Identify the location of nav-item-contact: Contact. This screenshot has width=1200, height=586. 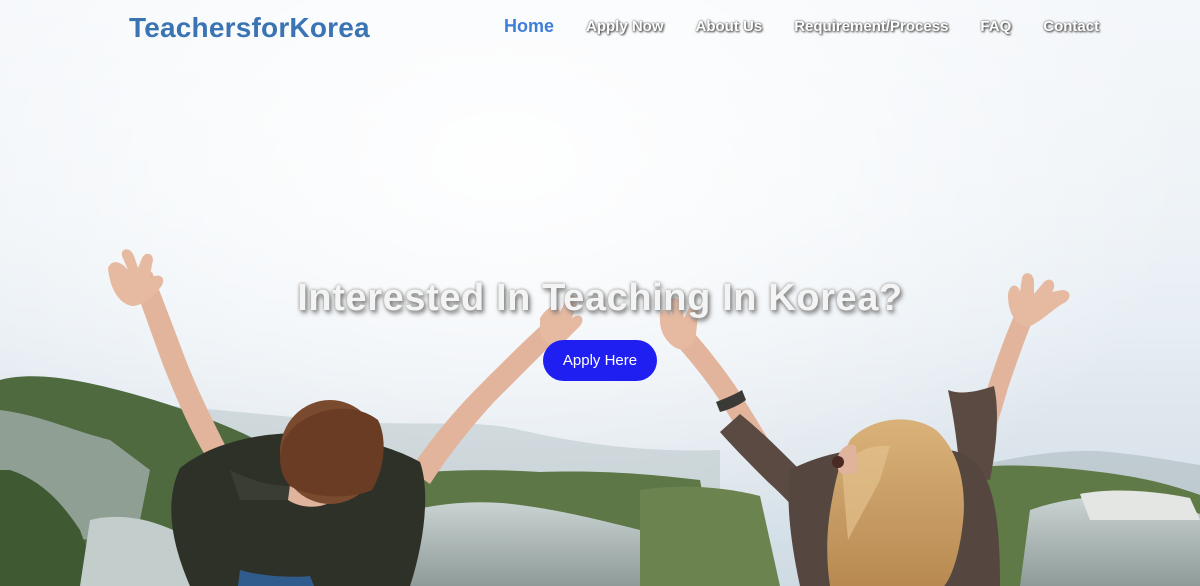
(1071, 27).